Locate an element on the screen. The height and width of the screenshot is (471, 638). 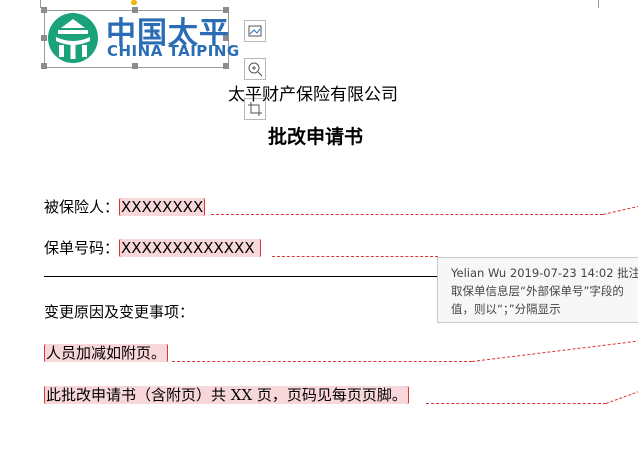
logo-english-text: CHINA TAIPING is located at coordinates (173, 51).